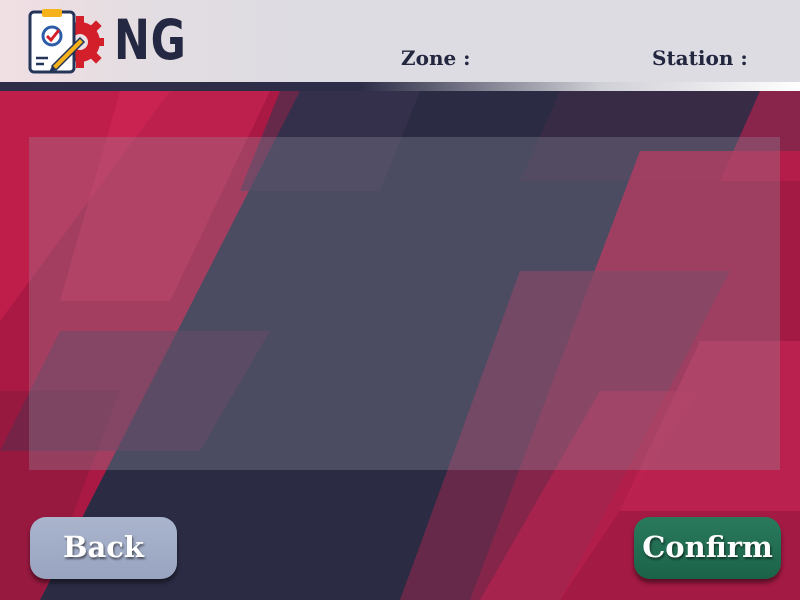 This screenshot has width=800, height=600. What do you see at coordinates (103, 548) in the screenshot?
I see `back-button: Back` at bounding box center [103, 548].